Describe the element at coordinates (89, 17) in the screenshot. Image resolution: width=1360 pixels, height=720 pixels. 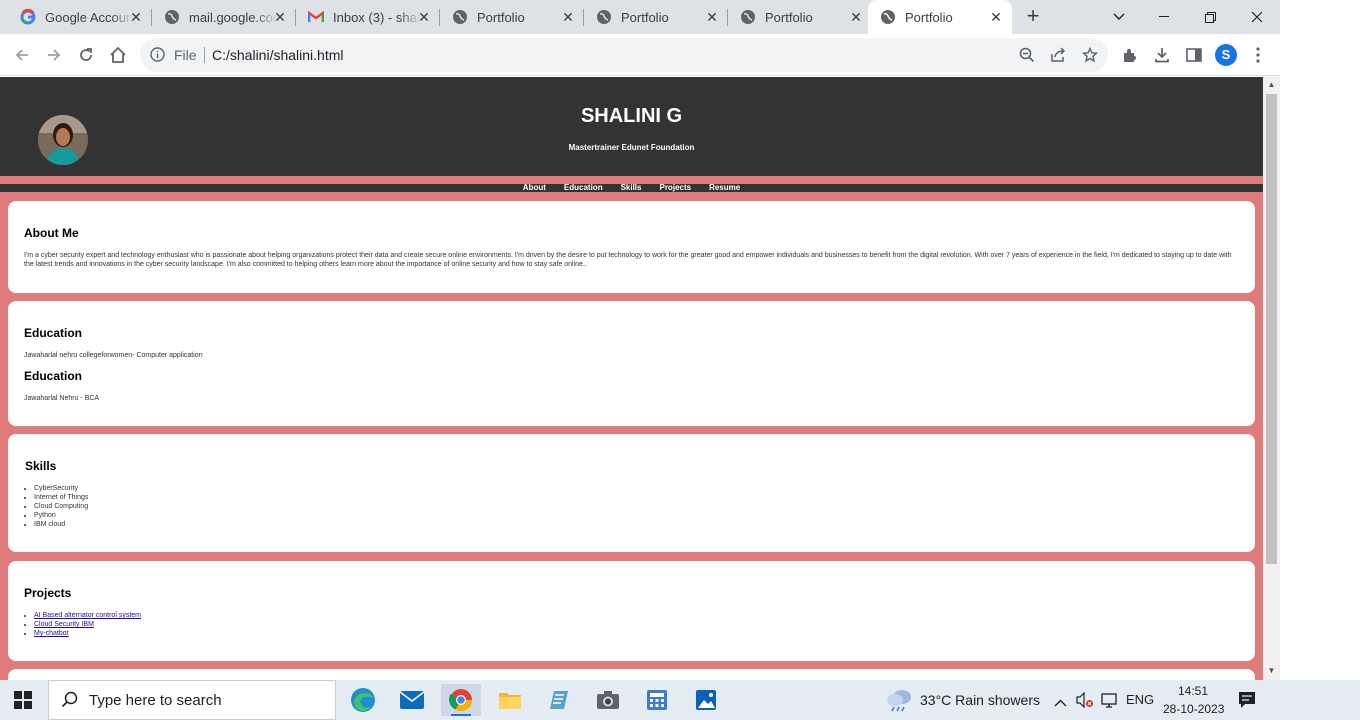
I see `tab-title: Google Account` at that location.